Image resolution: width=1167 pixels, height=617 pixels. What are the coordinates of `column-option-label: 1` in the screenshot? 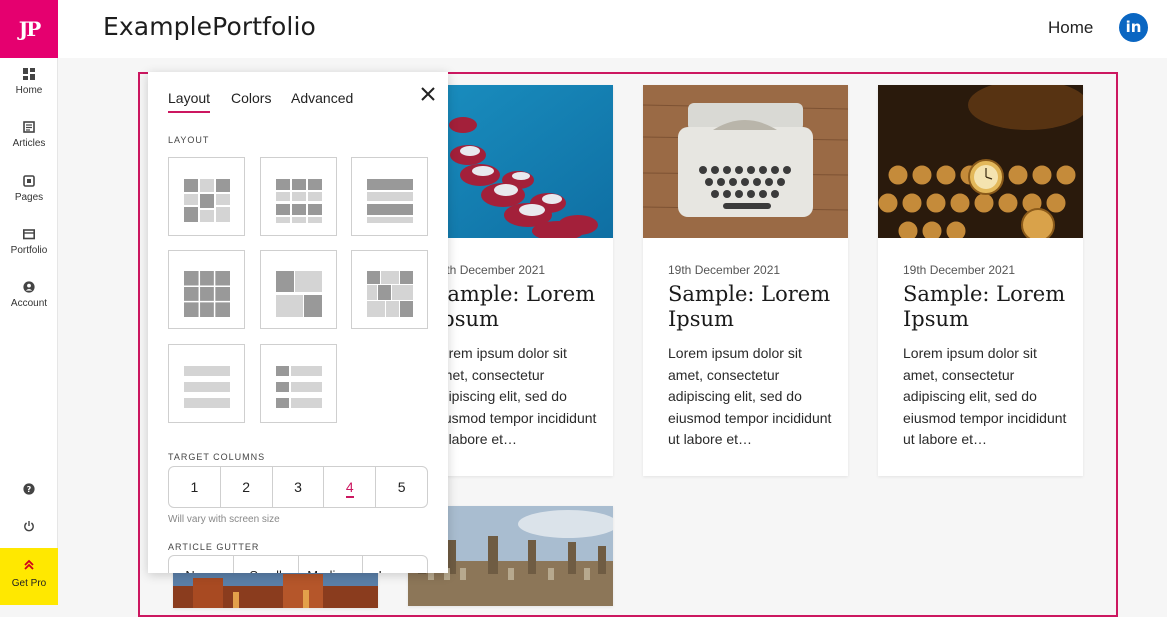 It's located at (194, 487).